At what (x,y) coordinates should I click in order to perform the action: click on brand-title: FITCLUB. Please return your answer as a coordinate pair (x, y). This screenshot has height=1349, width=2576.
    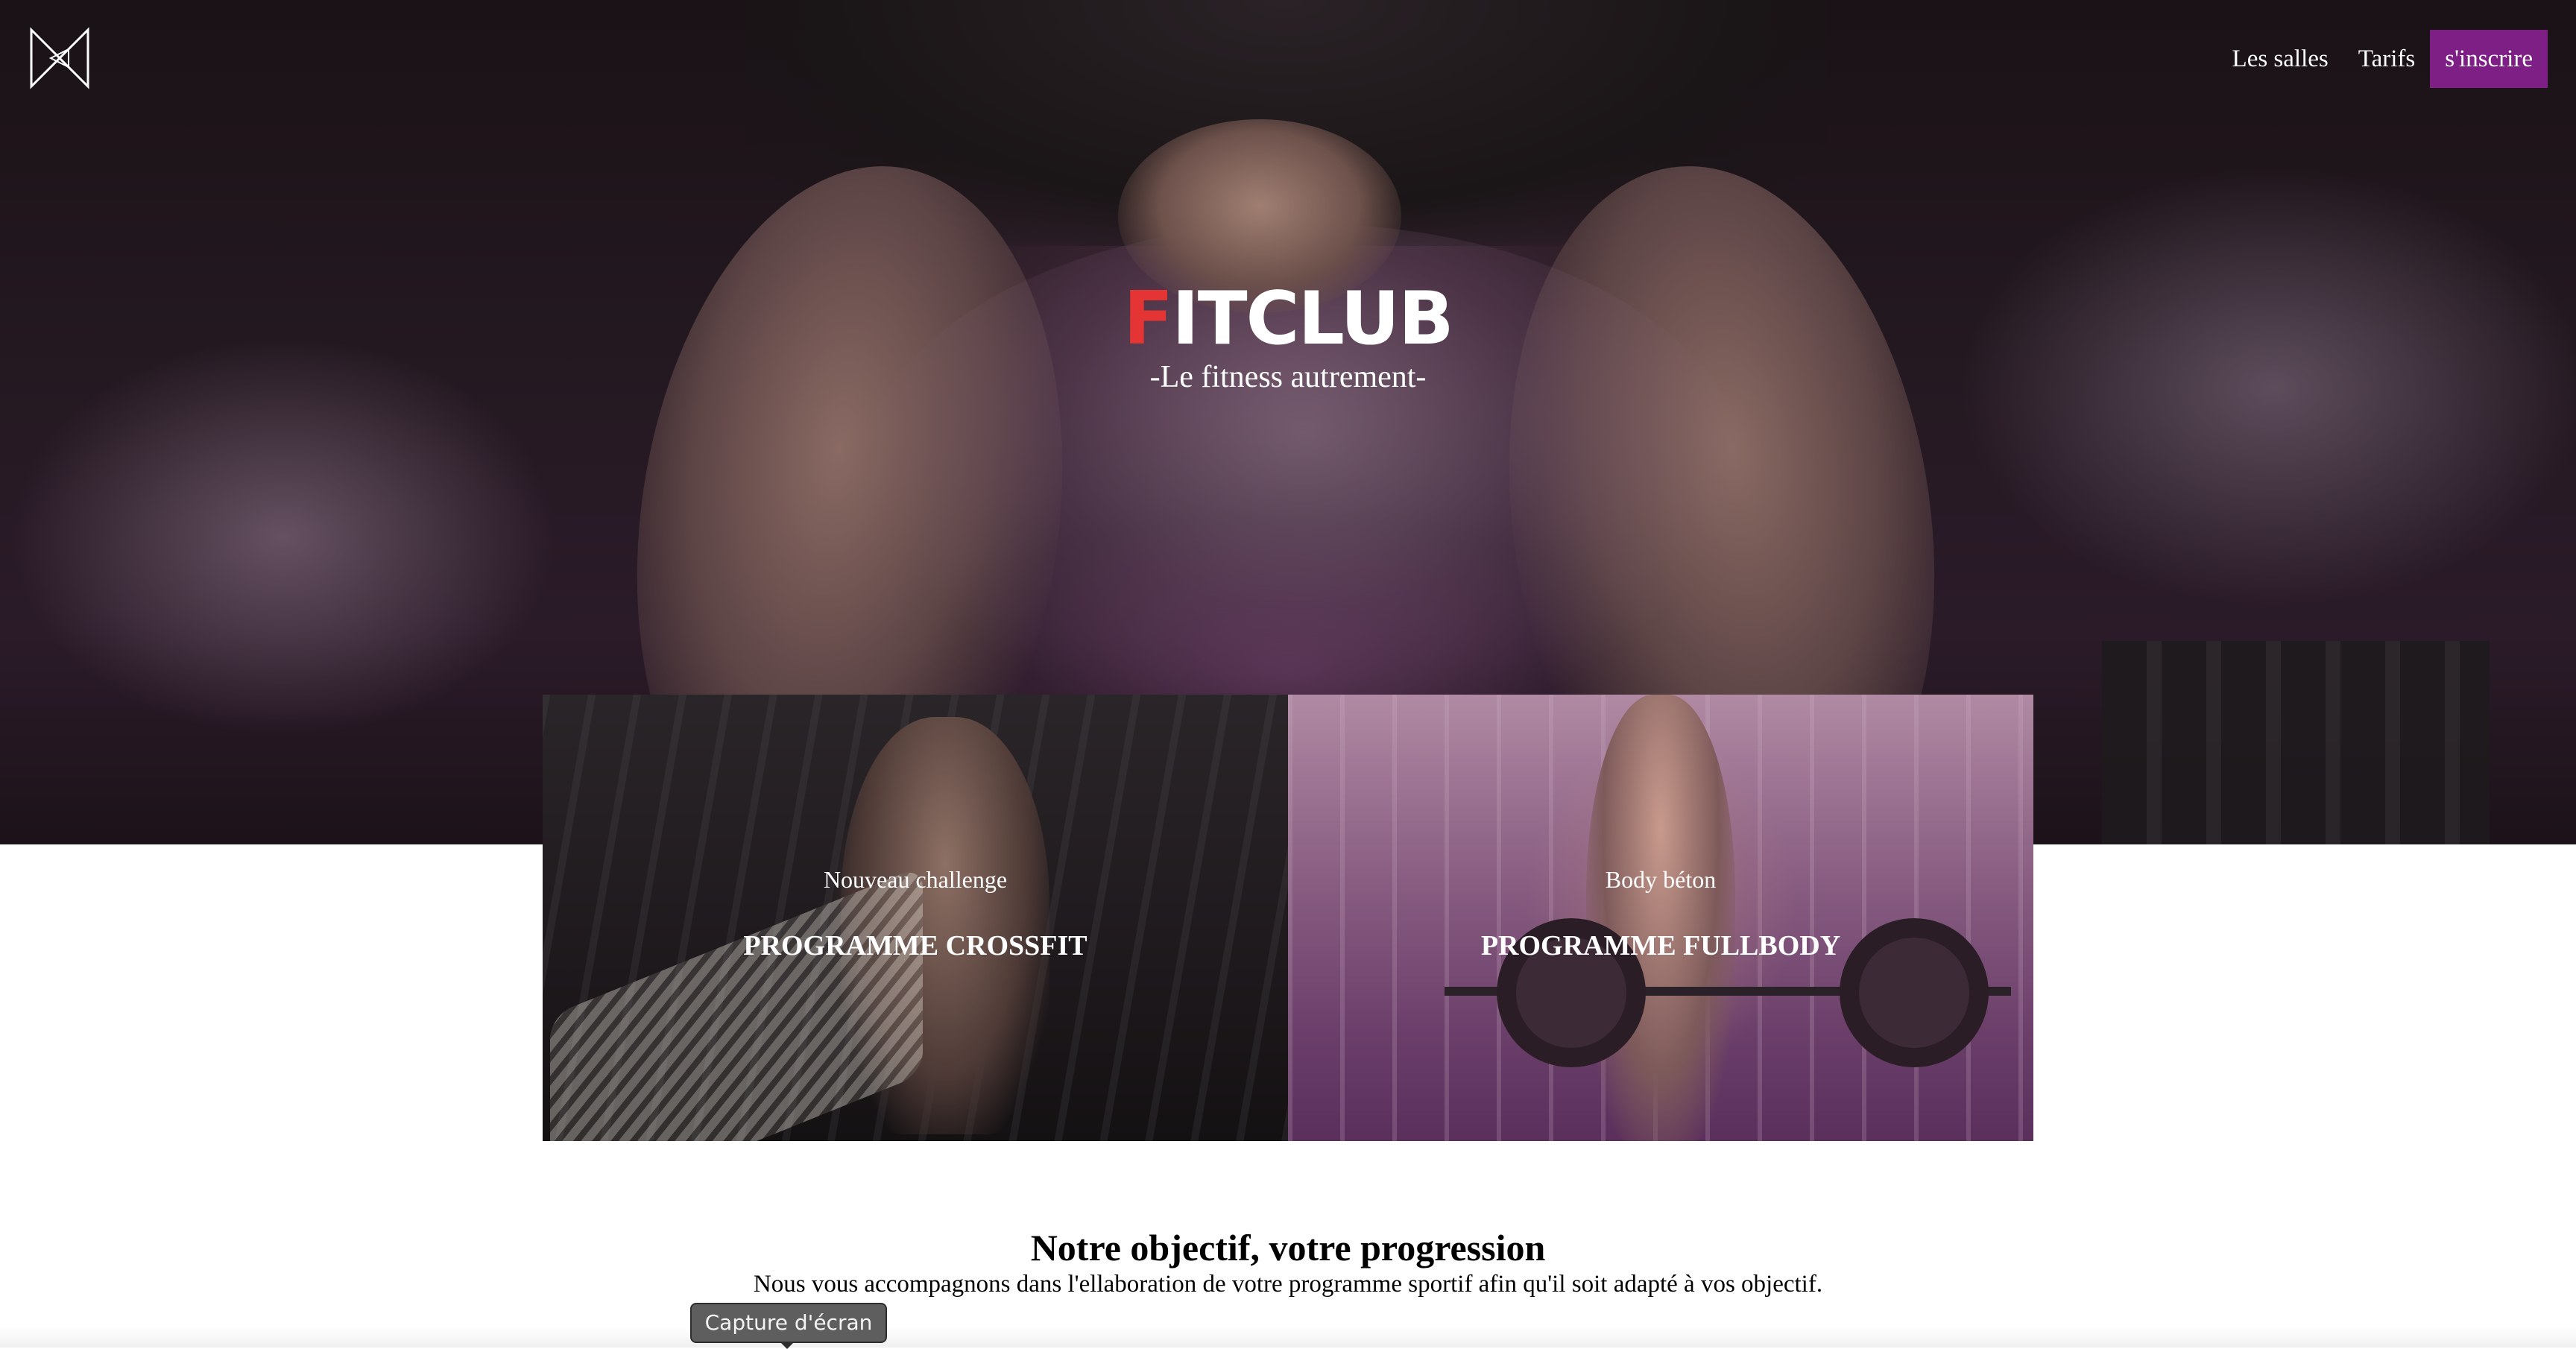
    Looking at the image, I should click on (1288, 319).